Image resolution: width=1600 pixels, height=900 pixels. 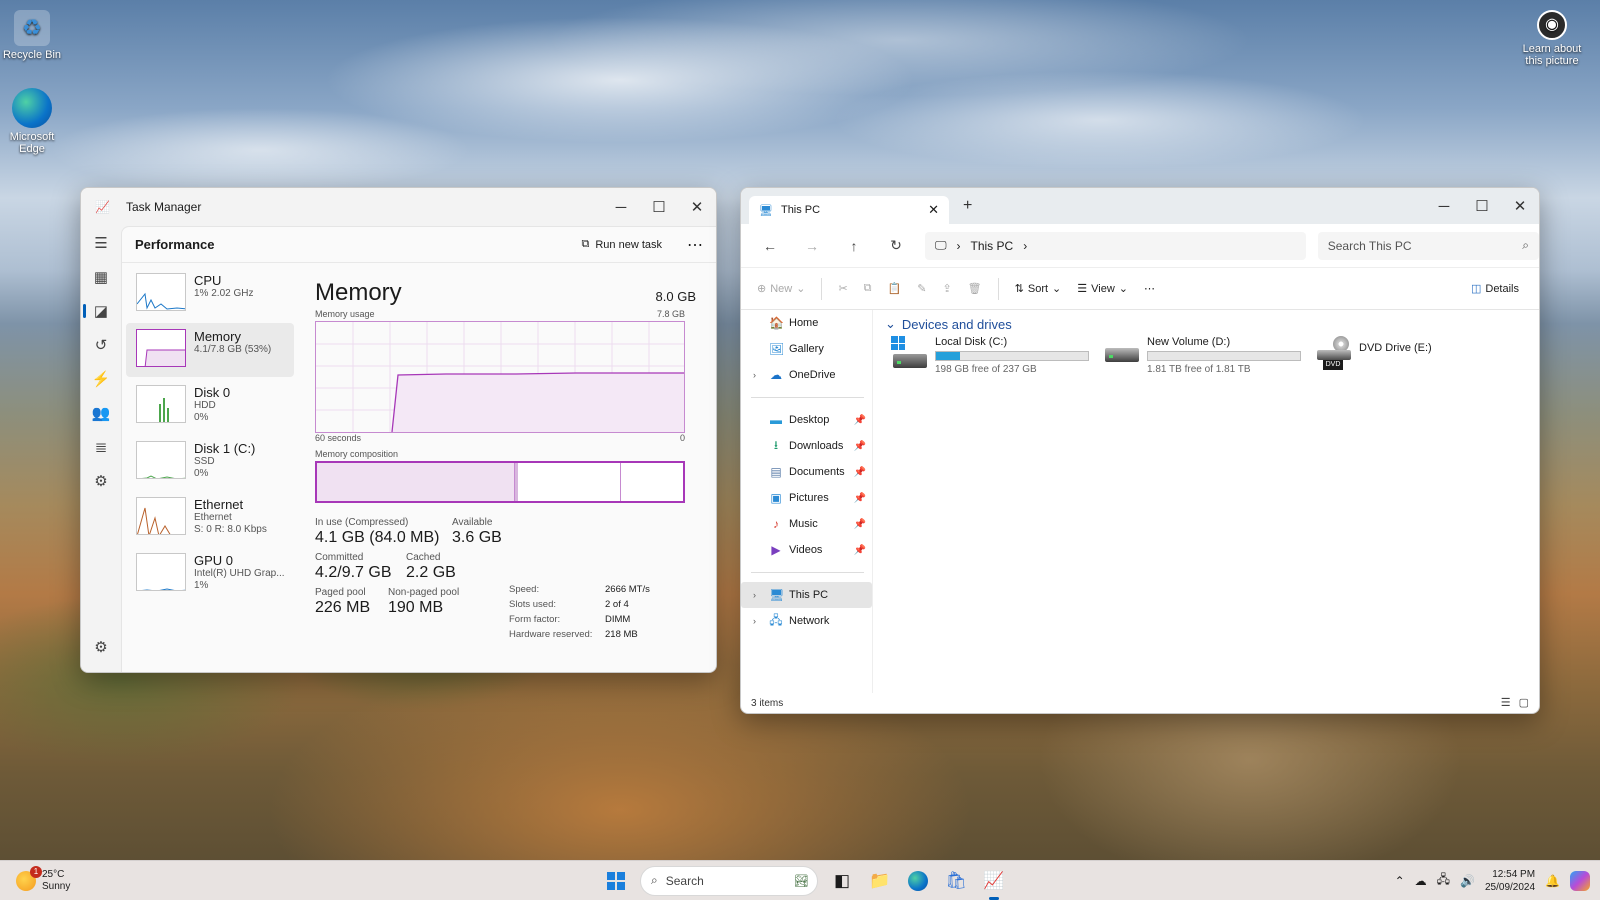 I want to click on chevron-up-icon: ⌃, so click(x=1400, y=881).